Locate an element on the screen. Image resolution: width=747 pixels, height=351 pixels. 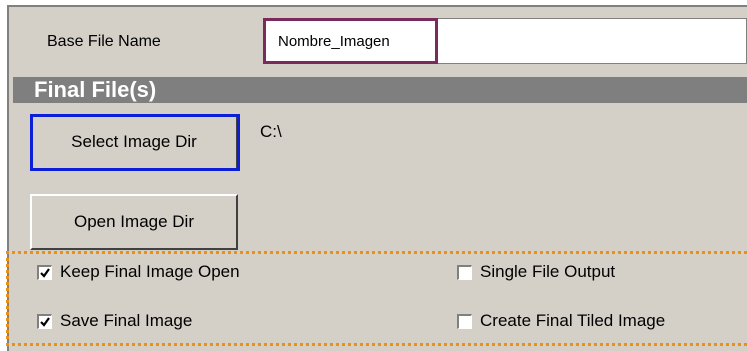
save-final-image-checkbox is located at coordinates (44, 321).